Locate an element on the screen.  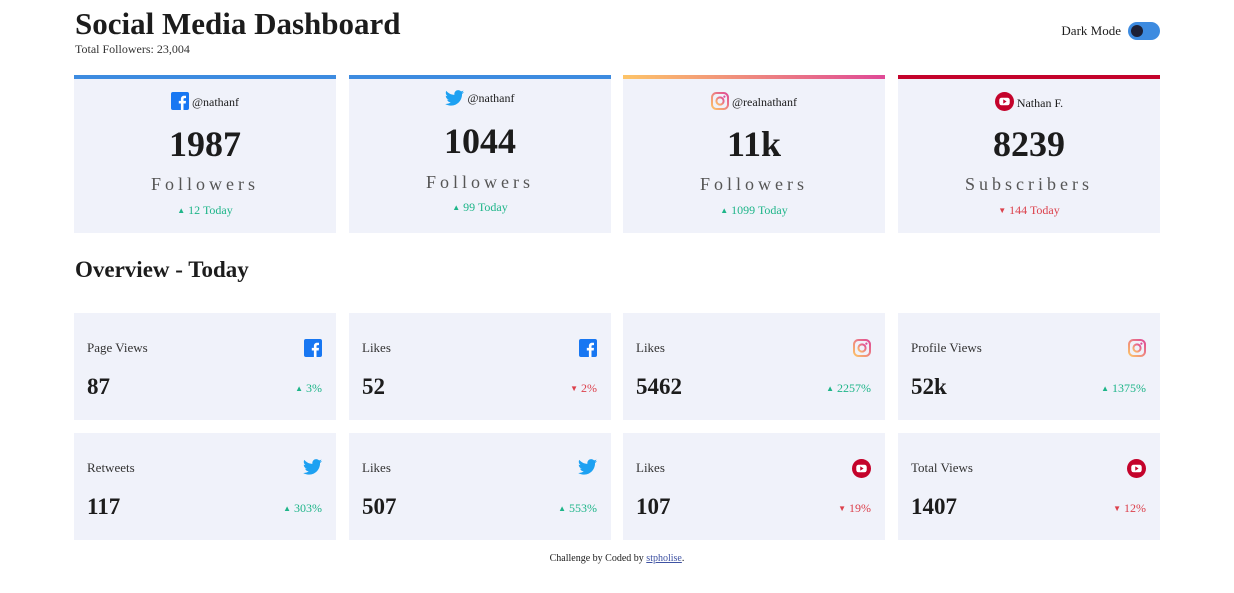
card-today: ▼ 144 Today is located at coordinates (1029, 210).